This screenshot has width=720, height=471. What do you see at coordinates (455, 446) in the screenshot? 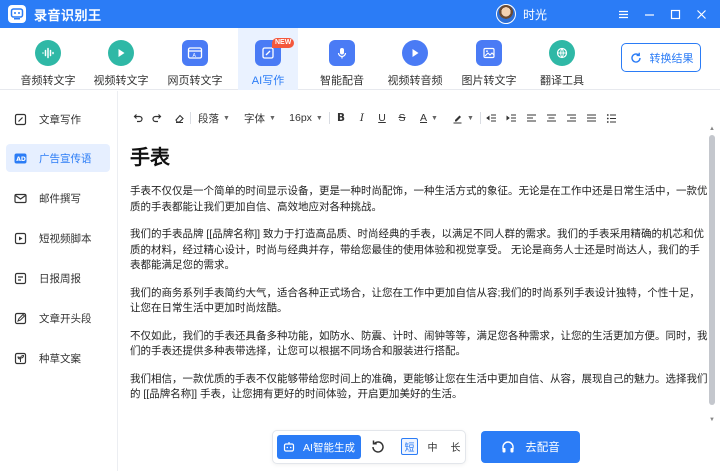
I see `length-long-option: 长` at bounding box center [455, 446].